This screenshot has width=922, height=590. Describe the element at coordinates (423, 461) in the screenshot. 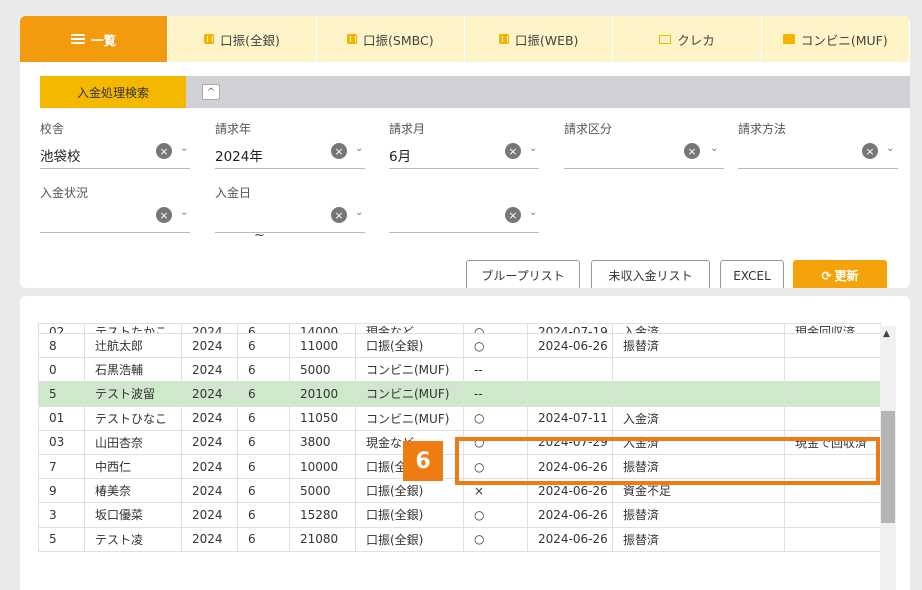

I see `step-number-badge: 6` at that location.